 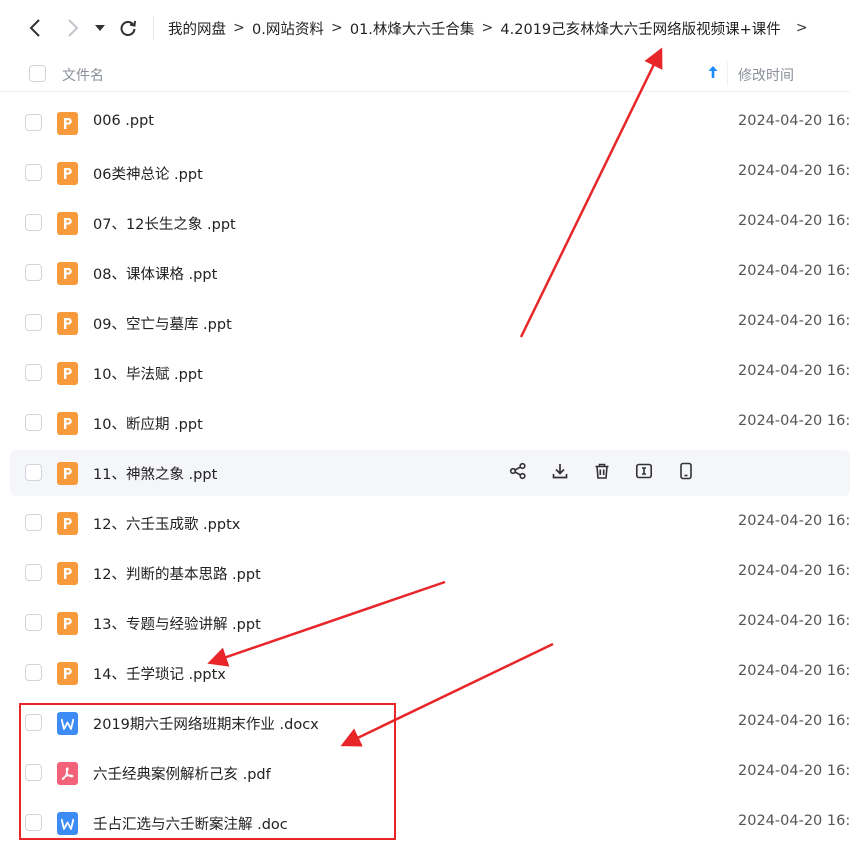 What do you see at coordinates (155, 473) in the screenshot?
I see `file-name: 11、神煞之象 .ppt` at bounding box center [155, 473].